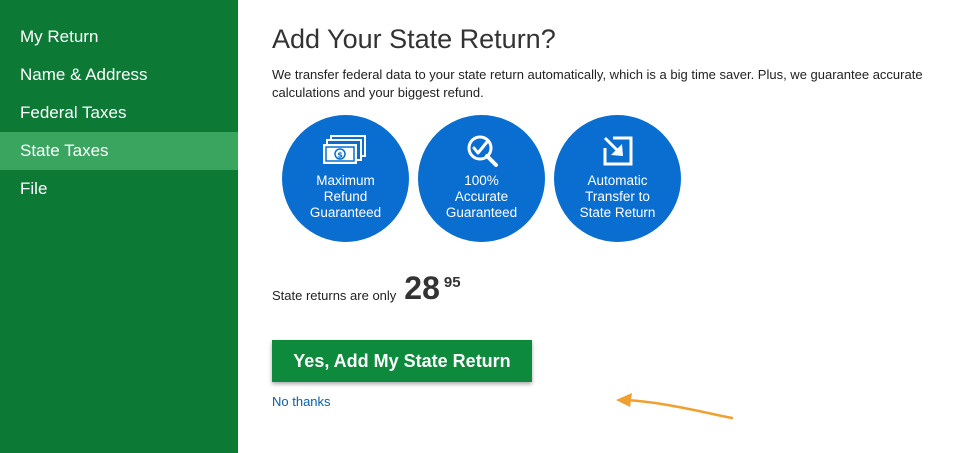  I want to click on badge-automatic-transfer: Automatic Transfer to State Return, so click(617, 178).